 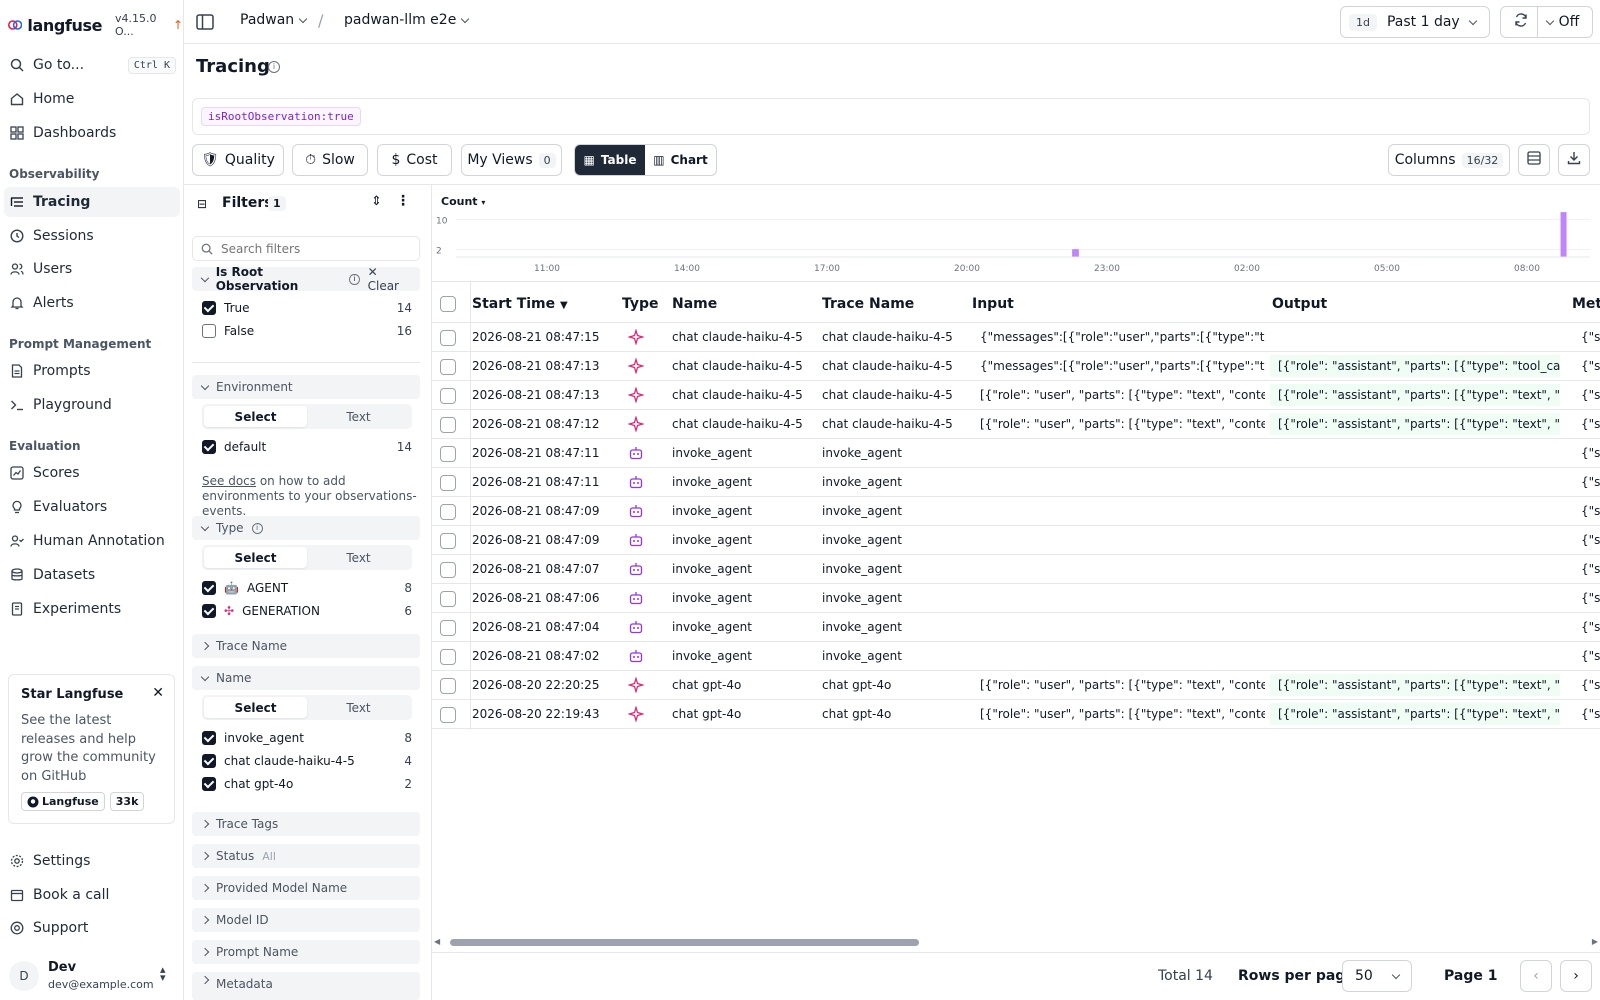 I want to click on filter-group-name: Name, so click(x=306, y=678).